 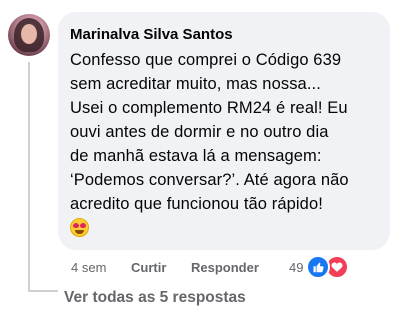 I want to click on view-all-replies-link: Ver todas as 5 respostas, so click(x=155, y=298).